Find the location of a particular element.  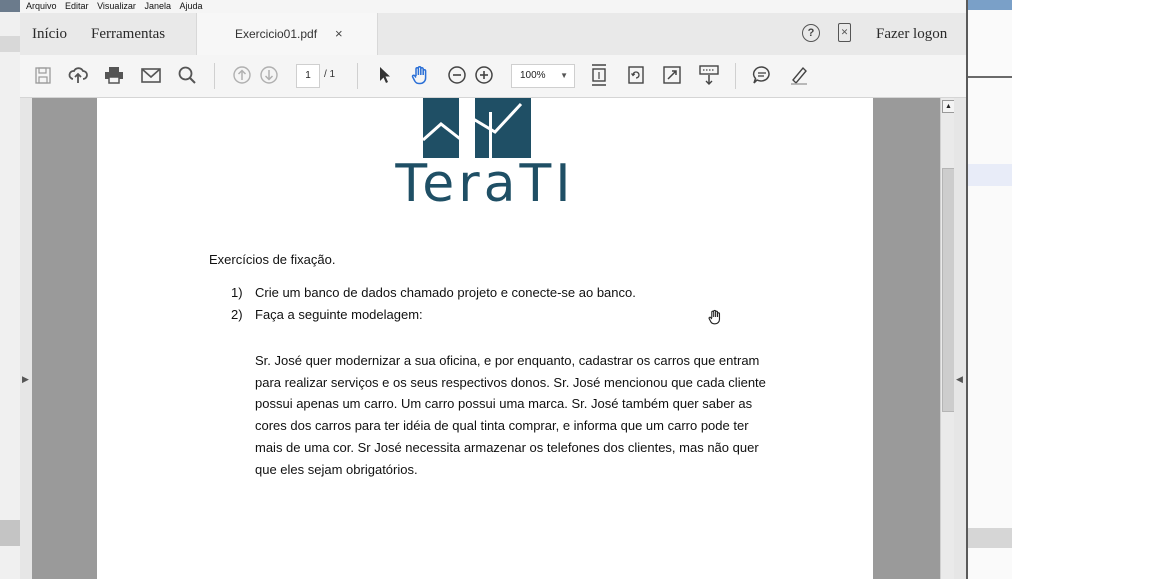

hand-cursor-icon is located at coordinates (715, 319).